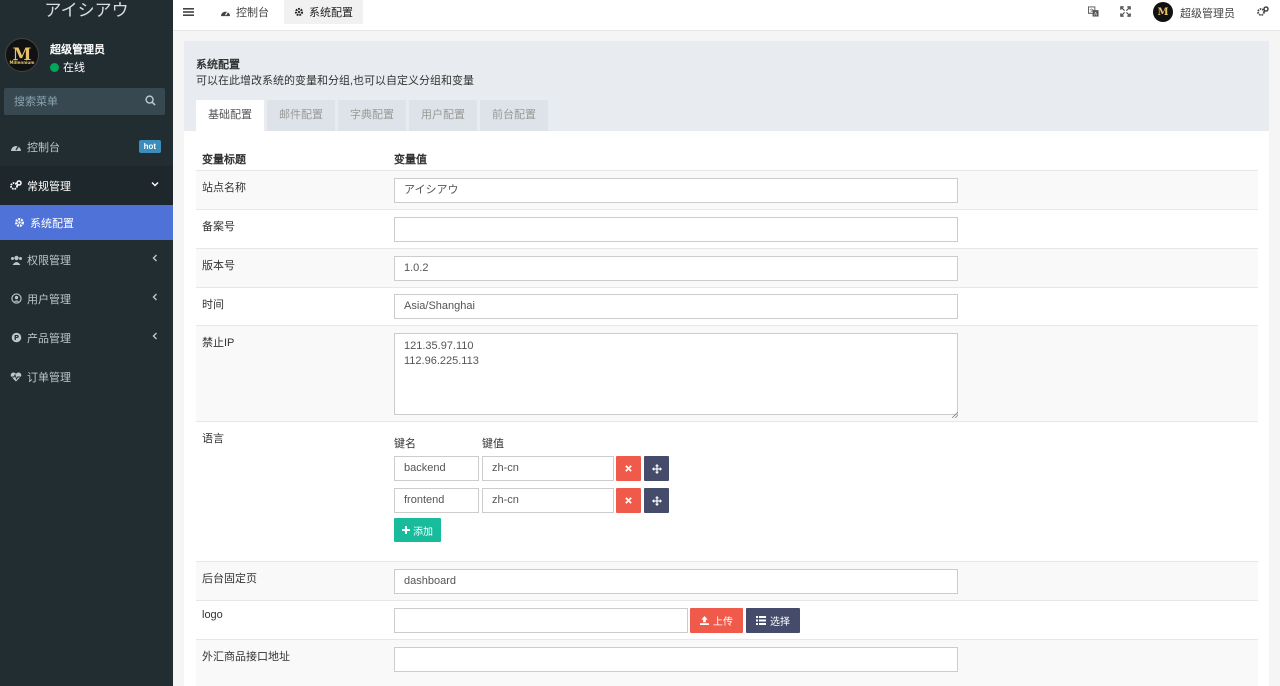  What do you see at coordinates (224, 188) in the screenshot?
I see `row-label: 站点名称` at bounding box center [224, 188].